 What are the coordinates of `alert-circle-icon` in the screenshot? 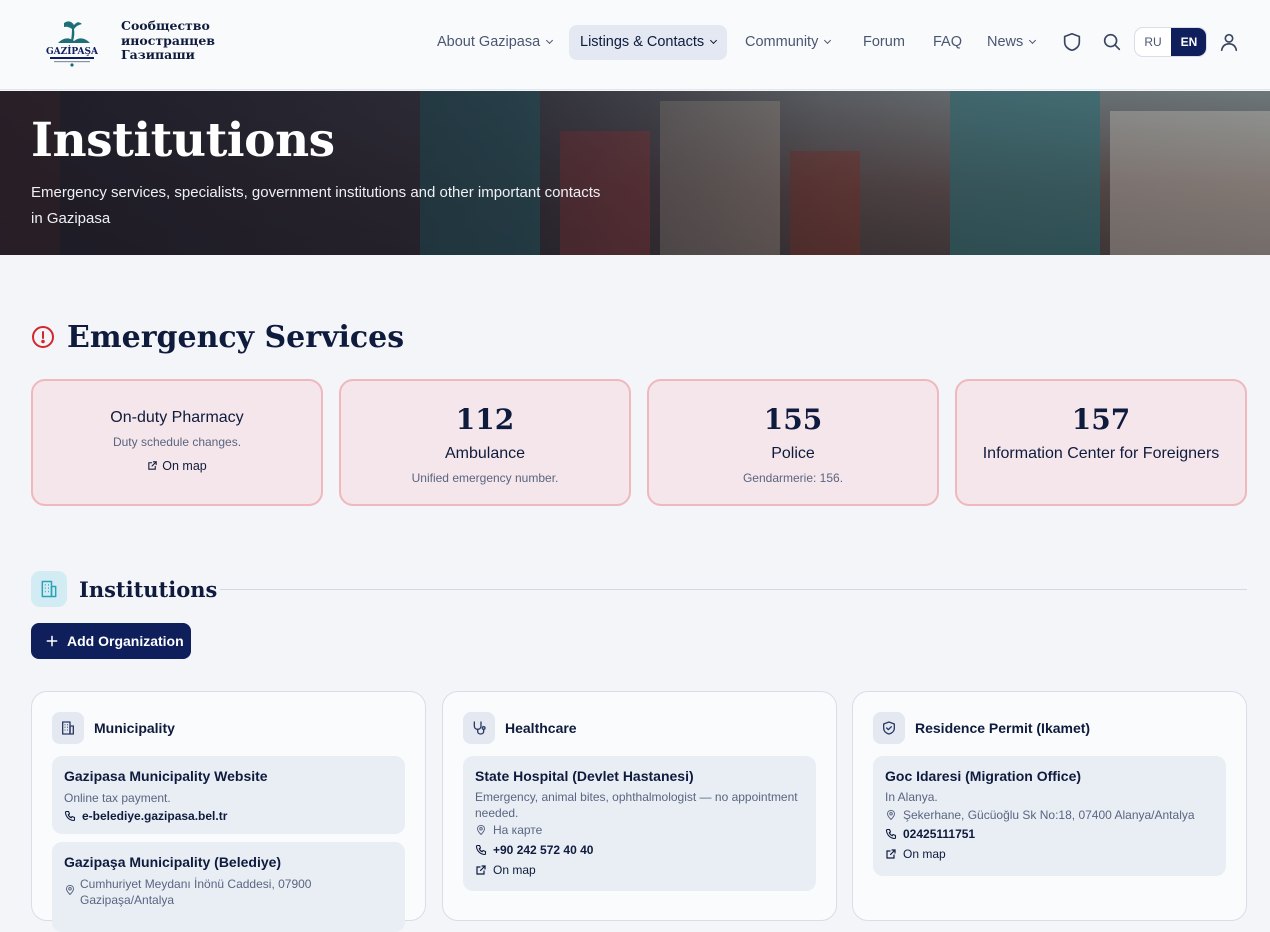 It's located at (43, 337).